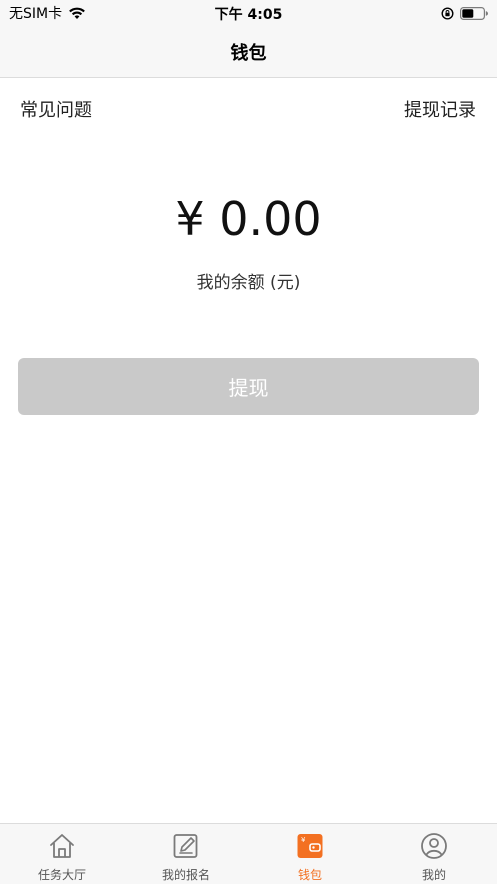 The height and width of the screenshot is (884, 497). I want to click on page-title: 钱包, so click(248, 53).